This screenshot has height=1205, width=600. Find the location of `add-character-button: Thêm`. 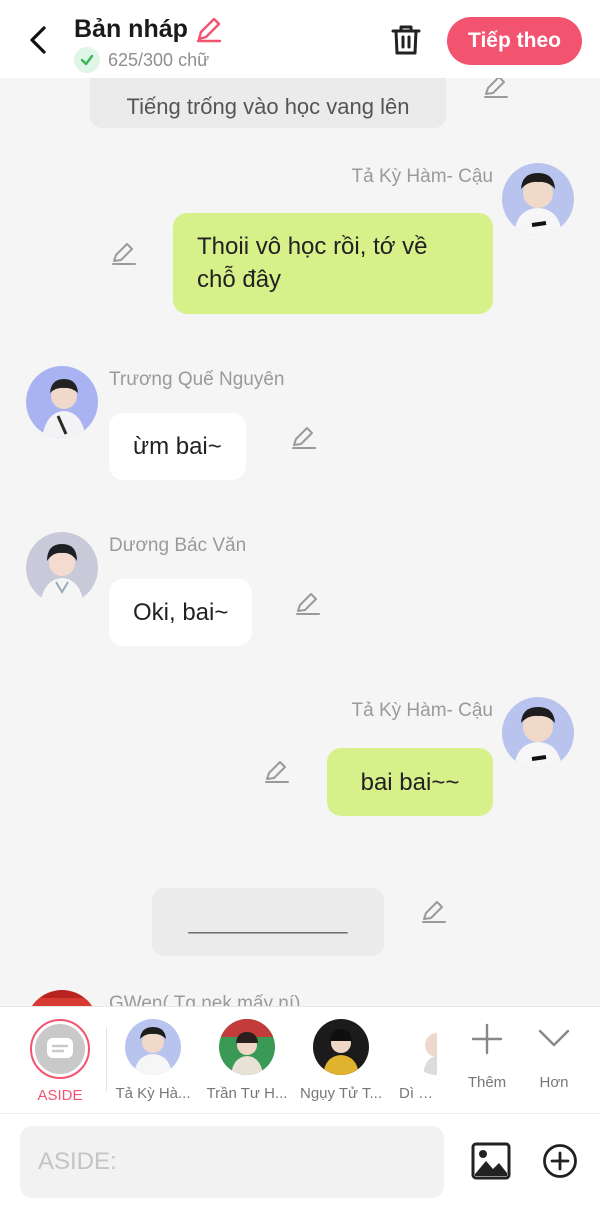

add-character-button: Thêm is located at coordinates (487, 1056).